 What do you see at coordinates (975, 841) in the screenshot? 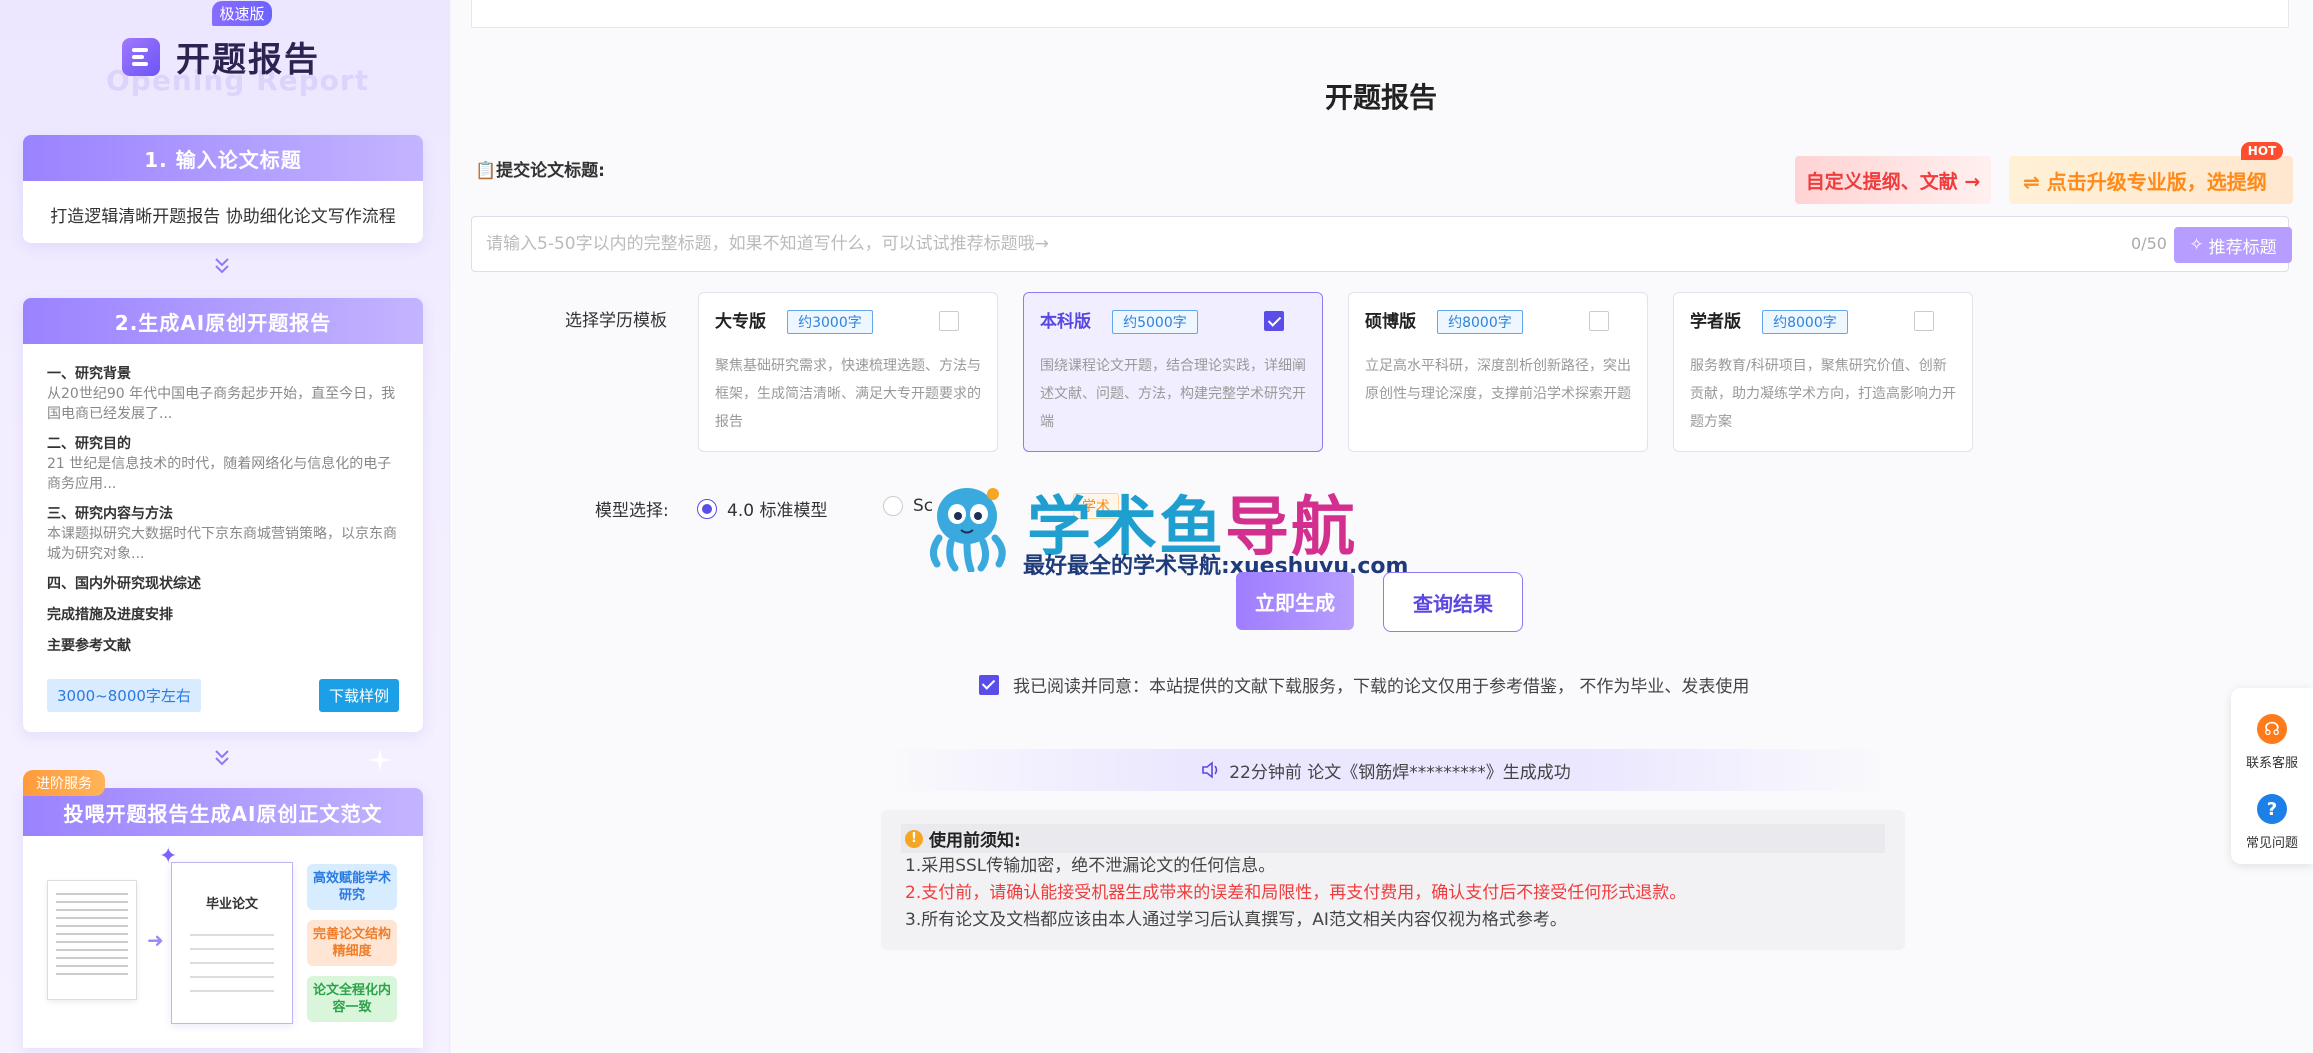
I see `notice-title: 使用前须知:` at bounding box center [975, 841].